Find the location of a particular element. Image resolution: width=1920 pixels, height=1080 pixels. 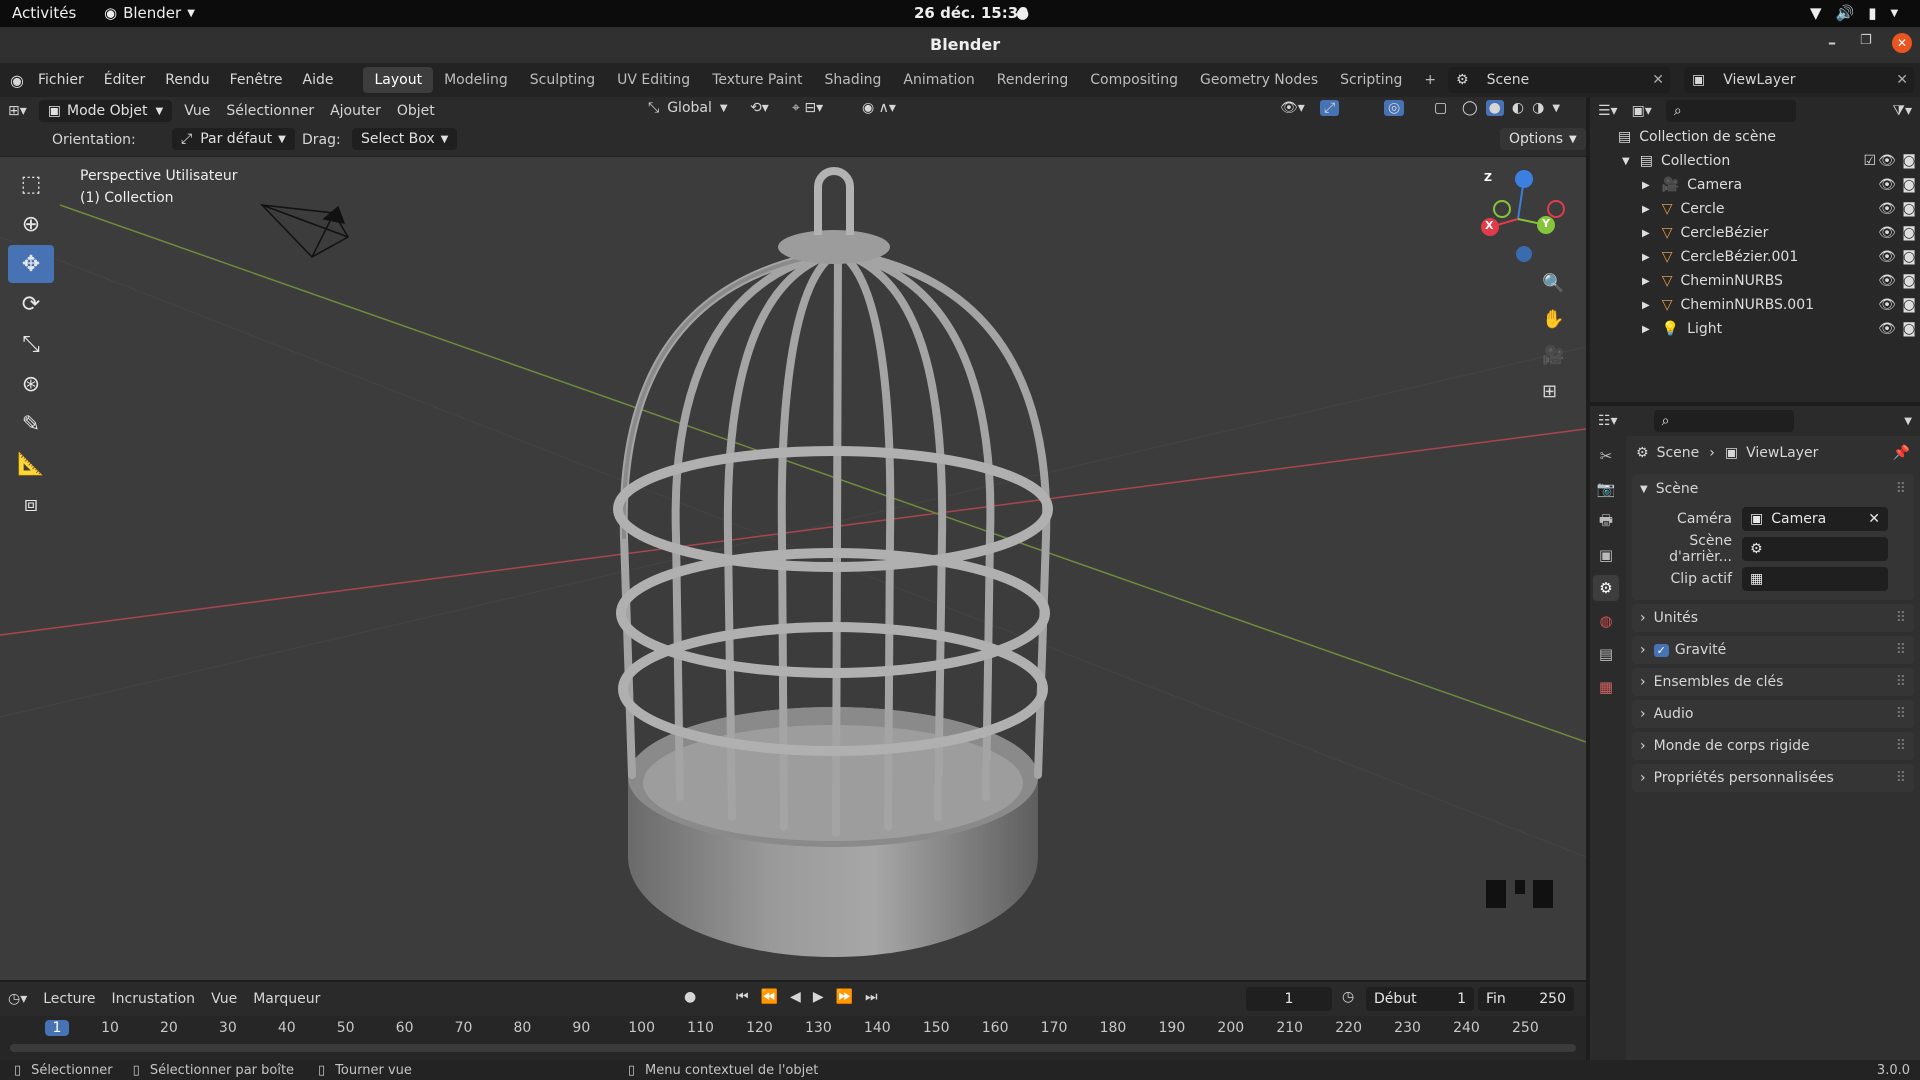

app-menu: ◉ Blender ▼ is located at coordinates (149, 13).